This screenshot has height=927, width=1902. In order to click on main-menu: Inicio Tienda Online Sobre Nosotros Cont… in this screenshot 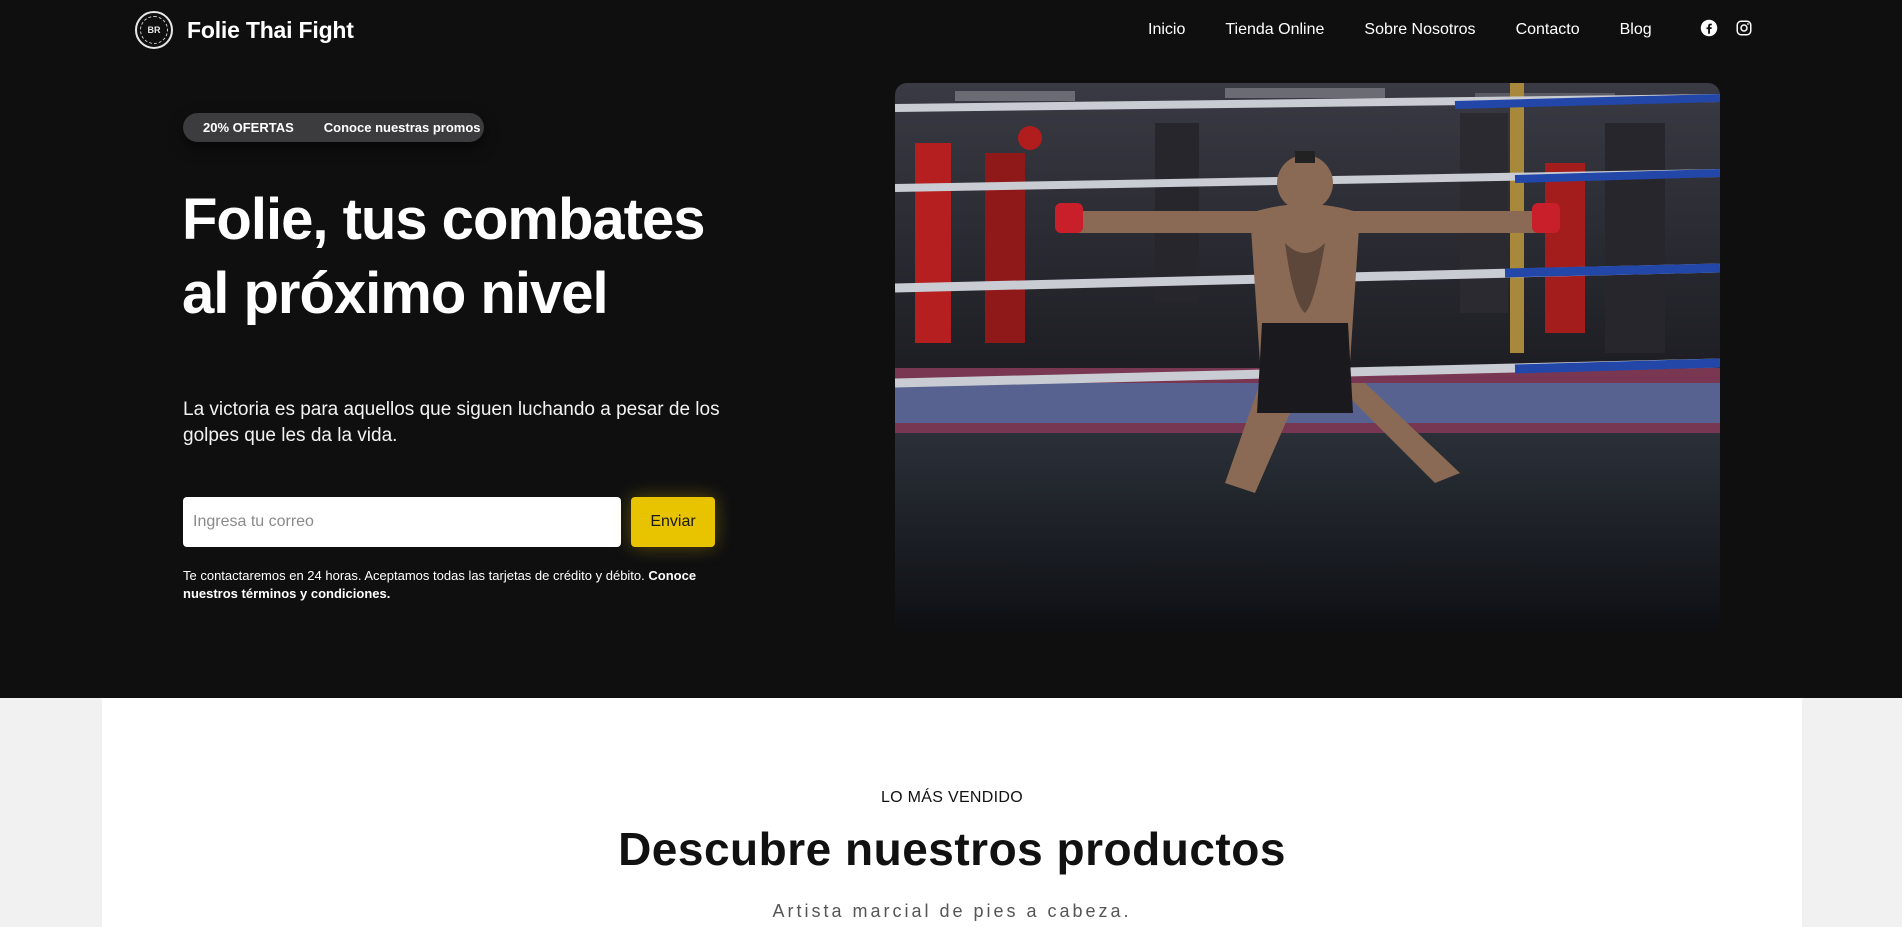, I will do `click(1420, 30)`.